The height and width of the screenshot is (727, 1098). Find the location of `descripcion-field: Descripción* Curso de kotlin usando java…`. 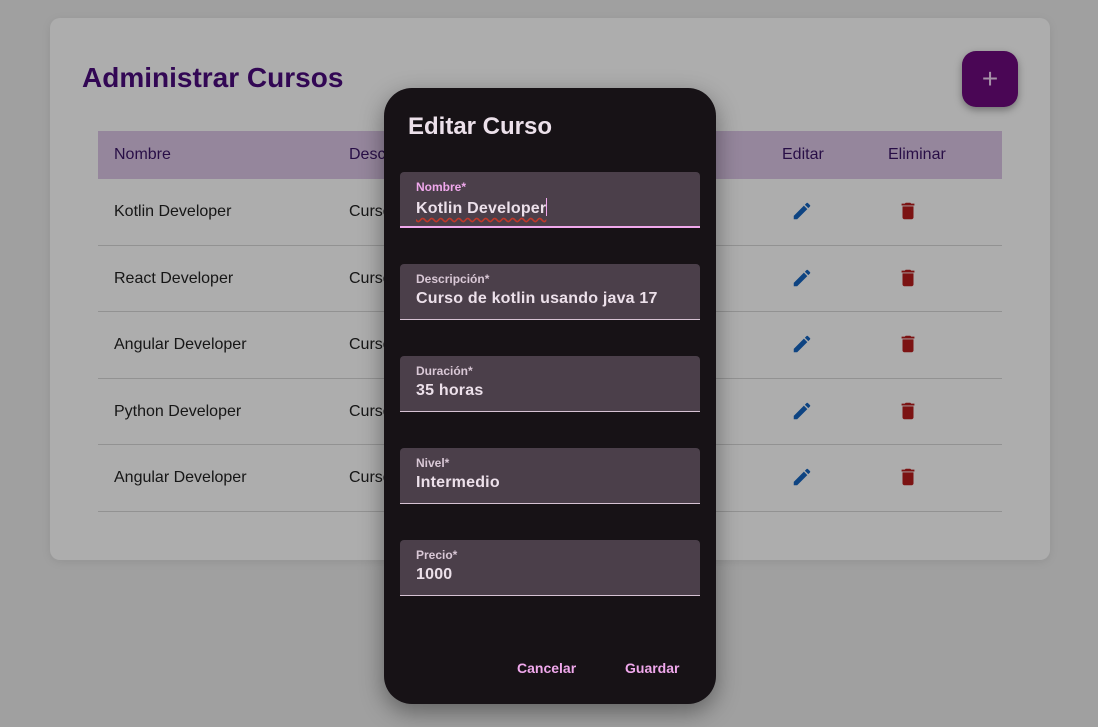

descripcion-field: Descripción* Curso de kotlin usando java… is located at coordinates (550, 292).